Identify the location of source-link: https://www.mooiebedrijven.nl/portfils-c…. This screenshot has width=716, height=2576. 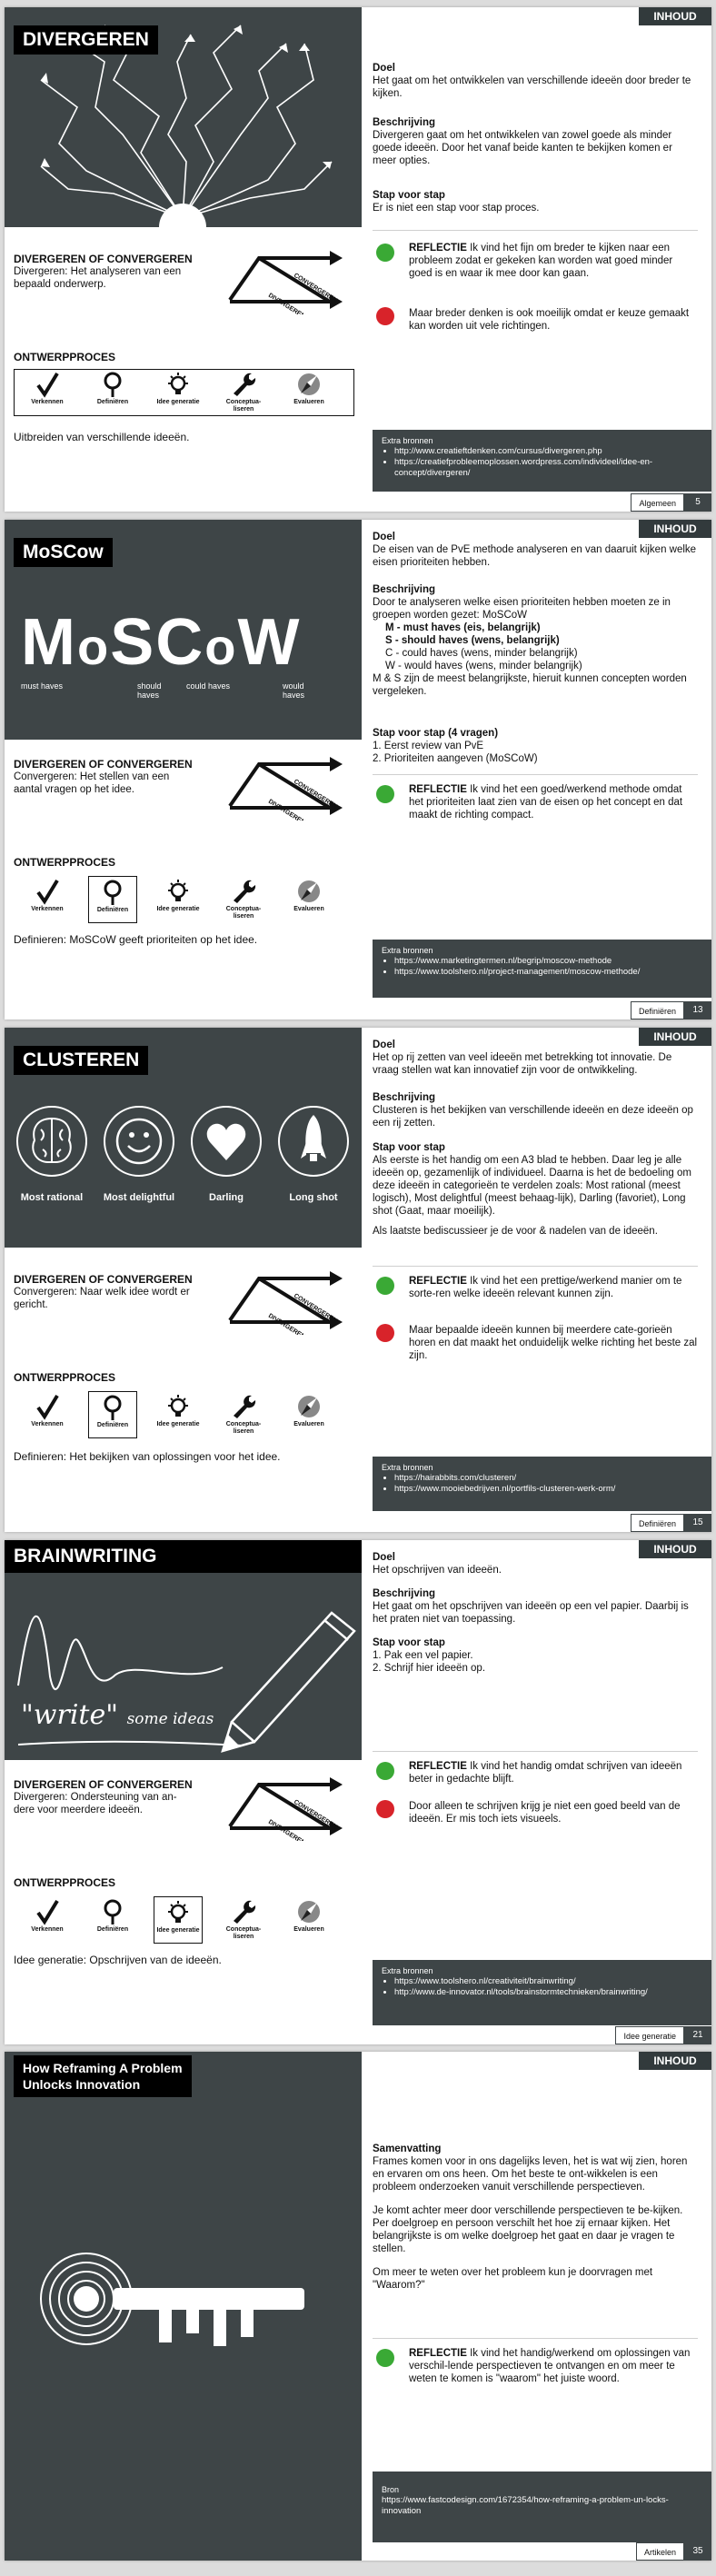
(548, 1489).